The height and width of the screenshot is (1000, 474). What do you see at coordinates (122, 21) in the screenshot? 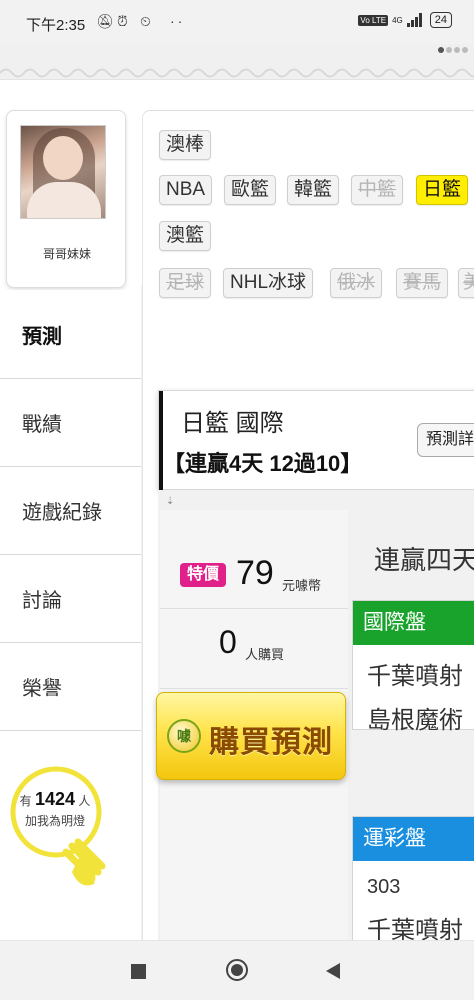
I see `alarm-icon: ⏰︎` at bounding box center [122, 21].